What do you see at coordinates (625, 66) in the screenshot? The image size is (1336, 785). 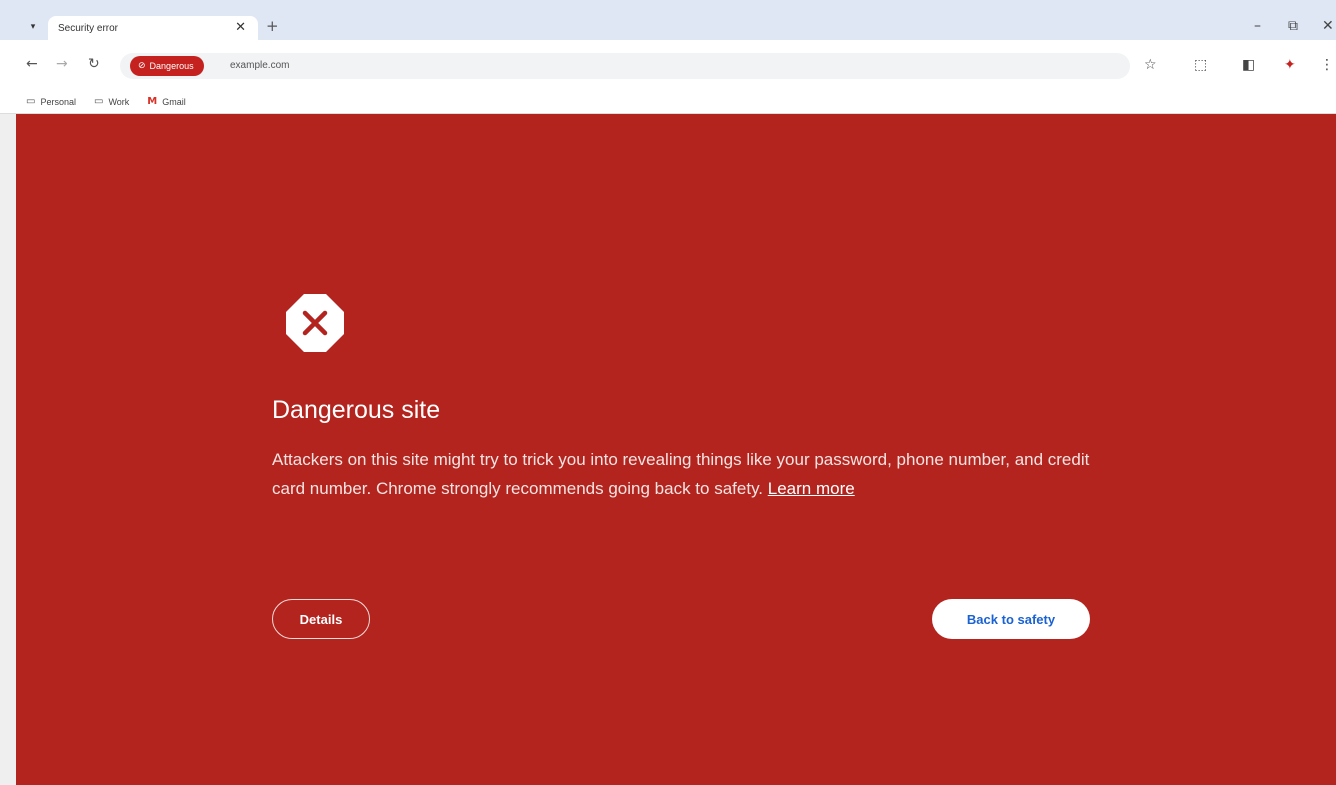 I see `address-bar: ⊘ Dangerous example.com` at bounding box center [625, 66].